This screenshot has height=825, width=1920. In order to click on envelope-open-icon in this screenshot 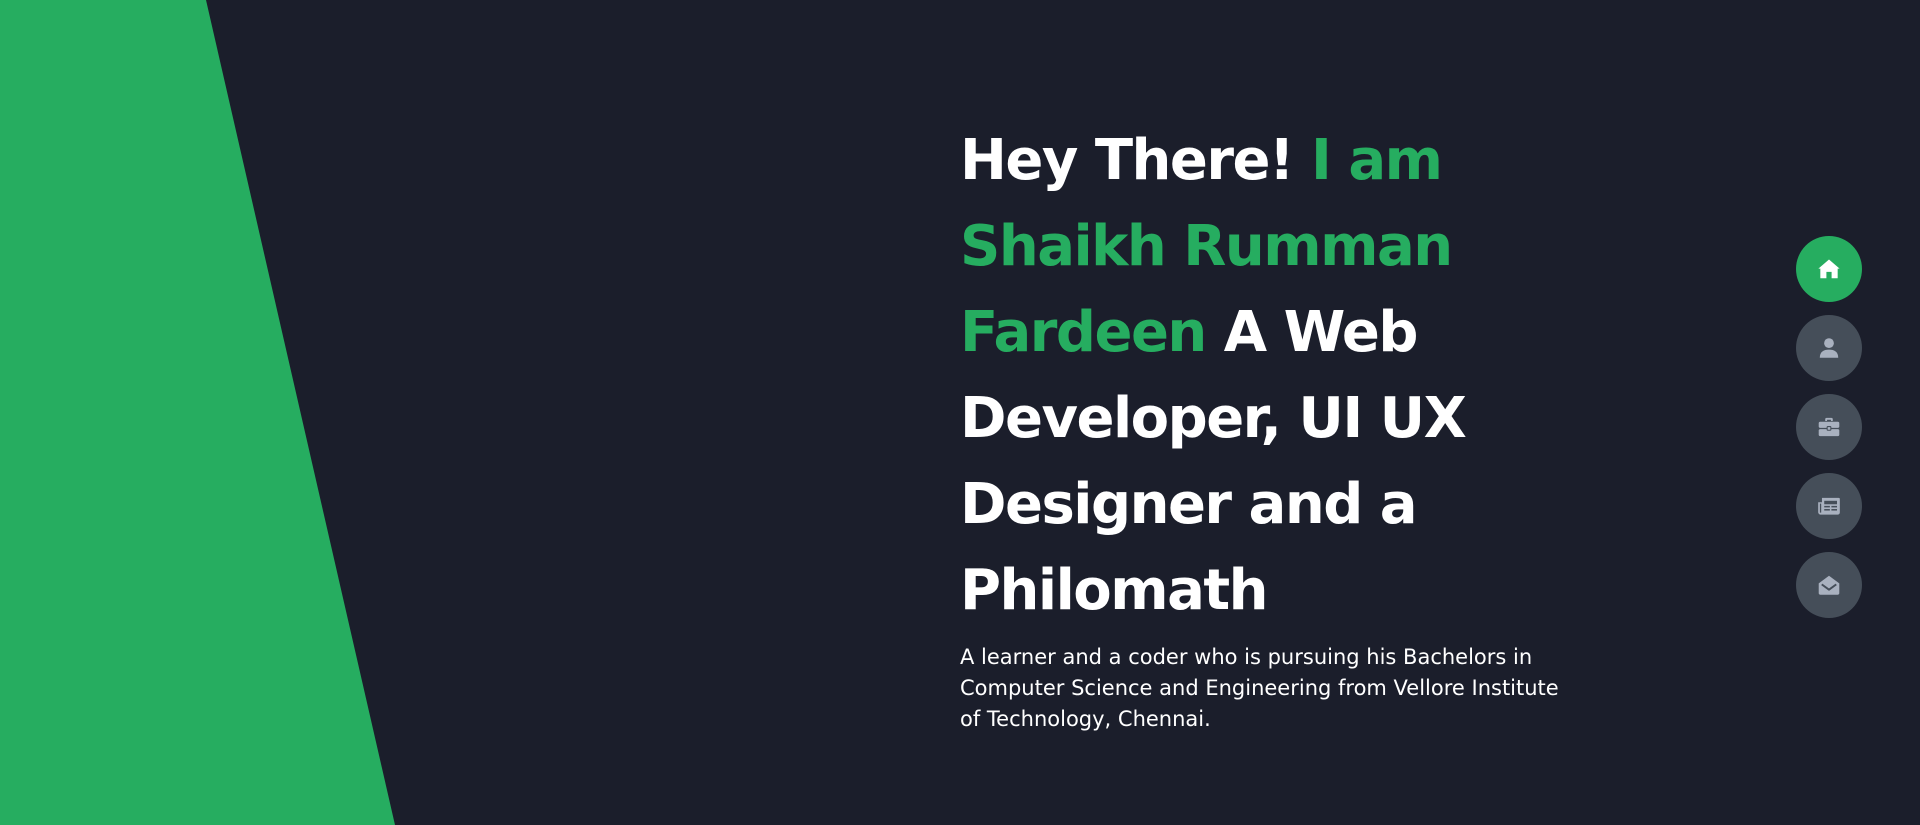, I will do `click(1829, 585)`.